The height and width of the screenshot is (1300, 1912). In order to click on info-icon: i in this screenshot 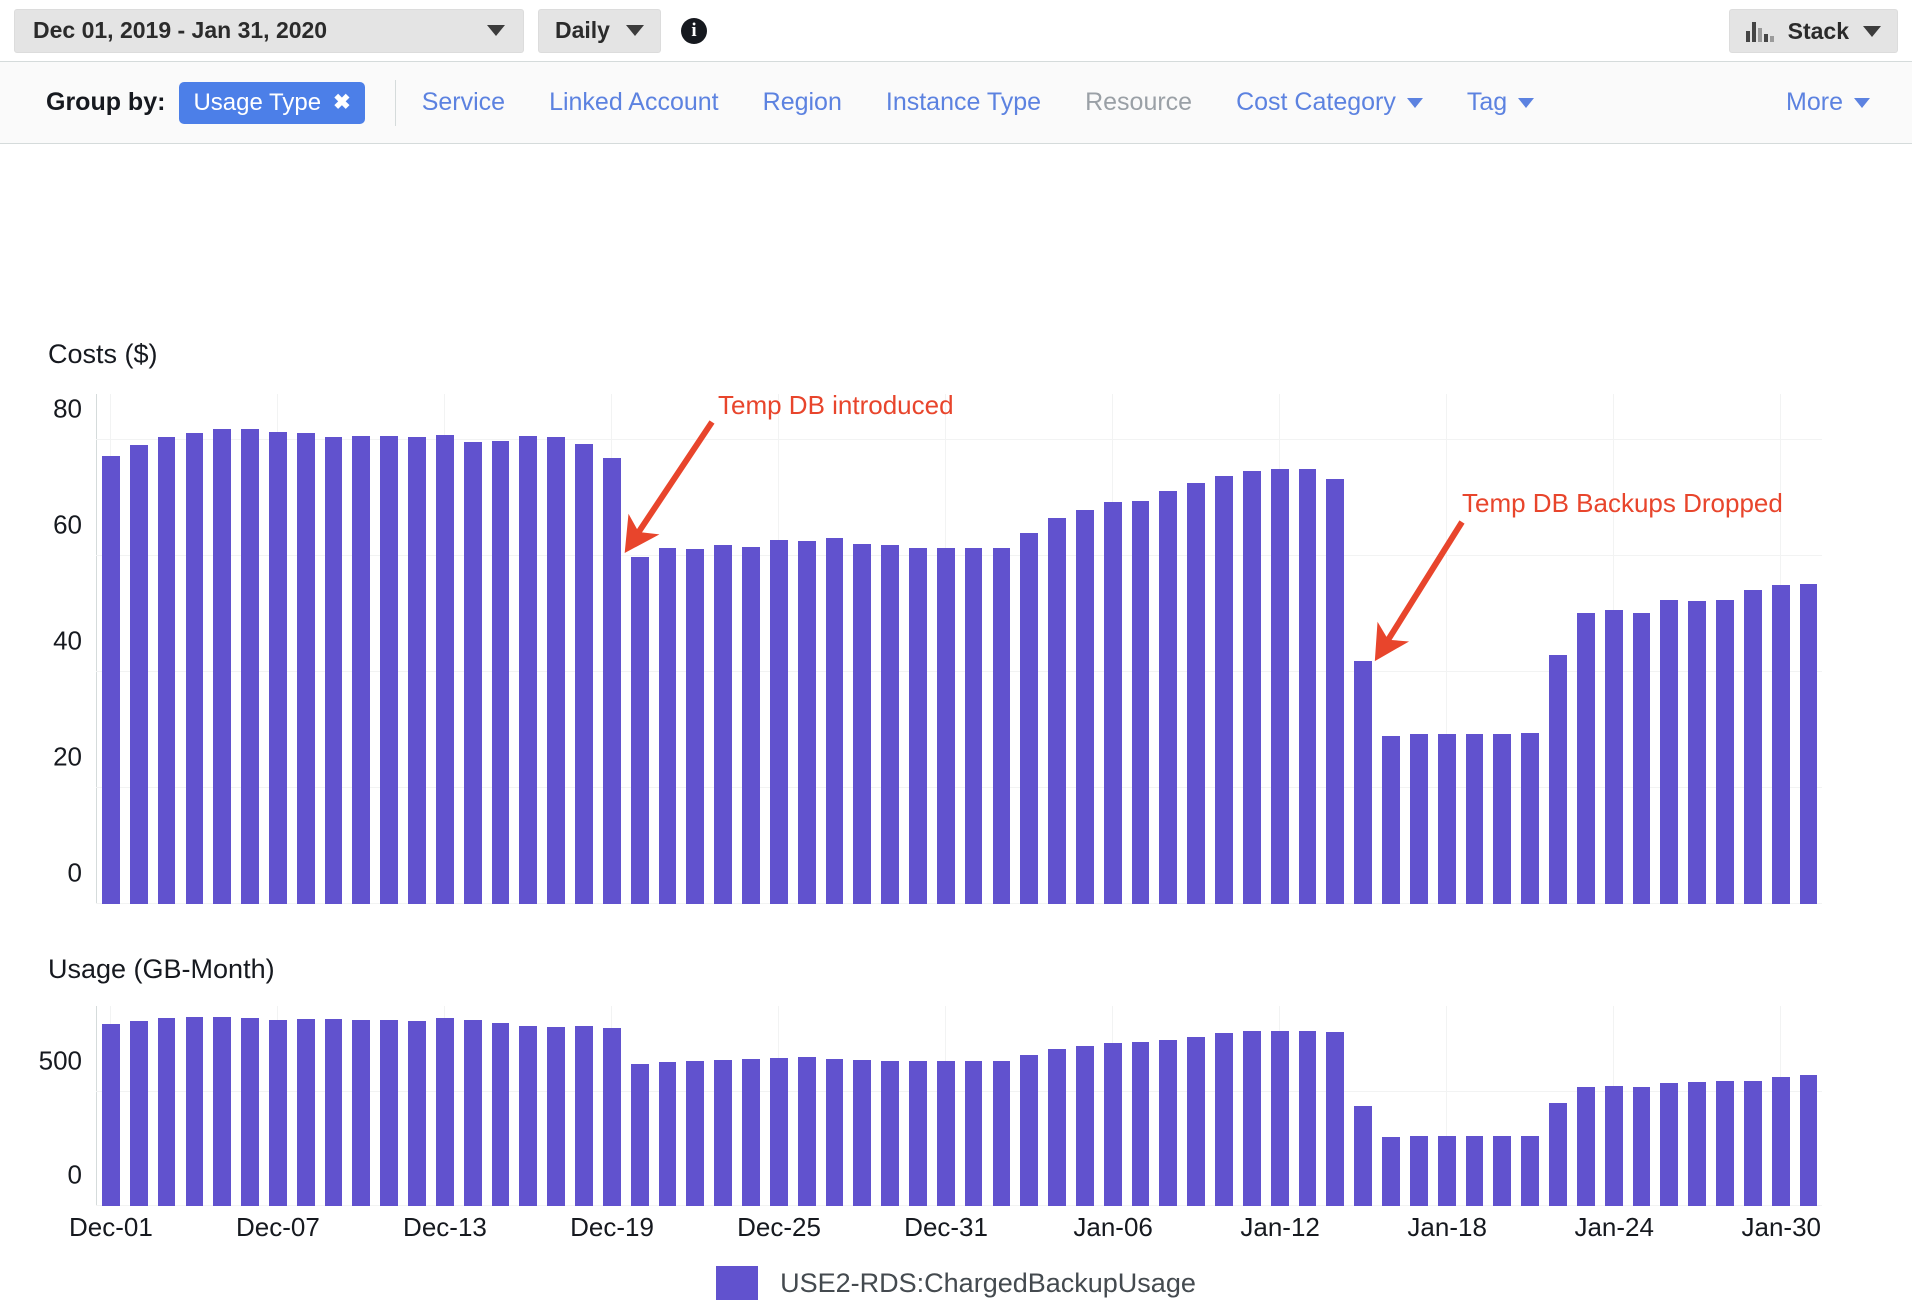, I will do `click(693, 30)`.